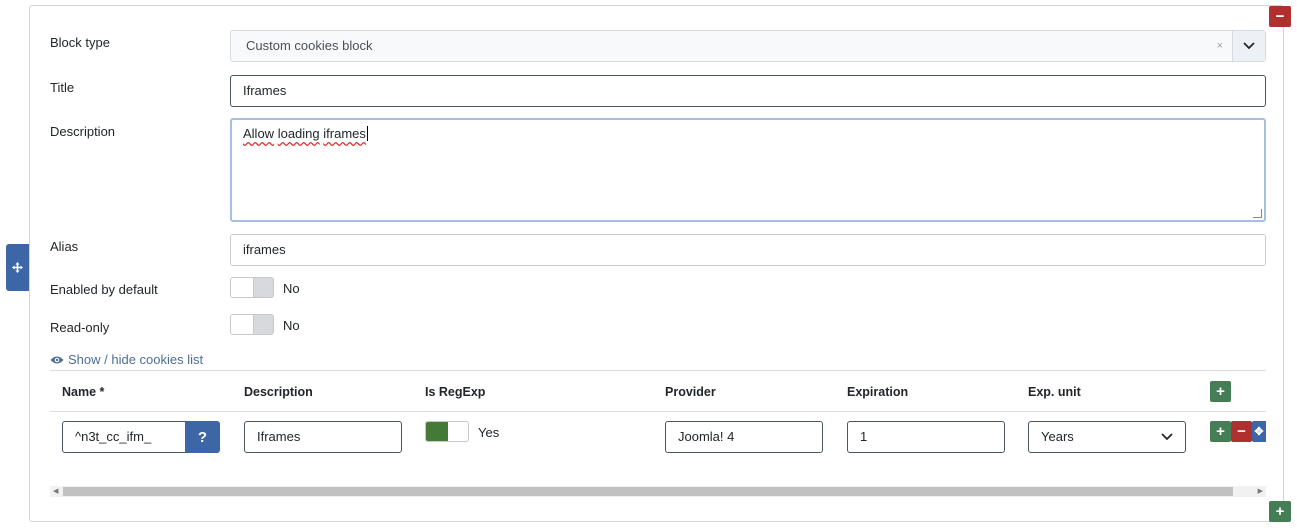  I want to click on title-input: Iframes, so click(748, 91).